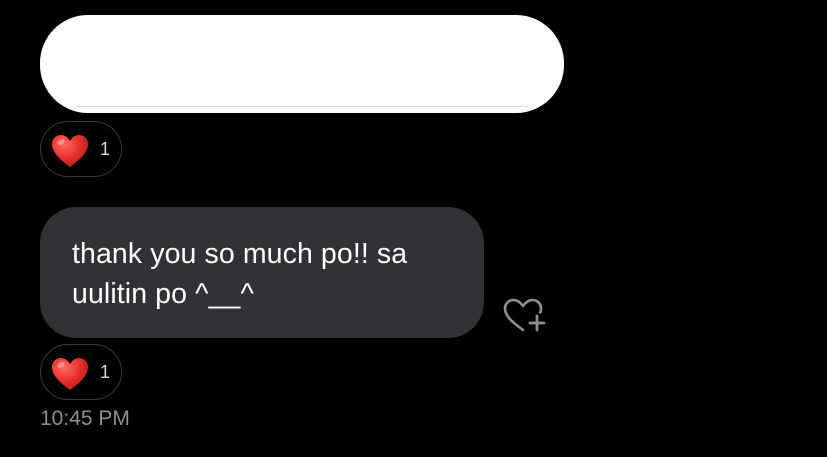  I want to click on redacted-message-bubble, so click(302, 64).